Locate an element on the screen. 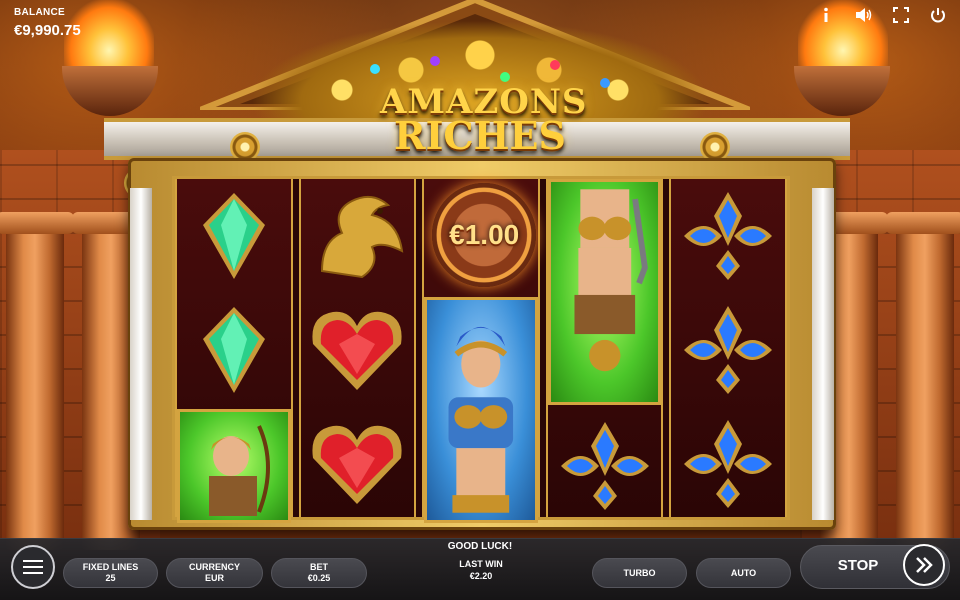  symbol-blue-warrior-amazon is located at coordinates (481, 410).